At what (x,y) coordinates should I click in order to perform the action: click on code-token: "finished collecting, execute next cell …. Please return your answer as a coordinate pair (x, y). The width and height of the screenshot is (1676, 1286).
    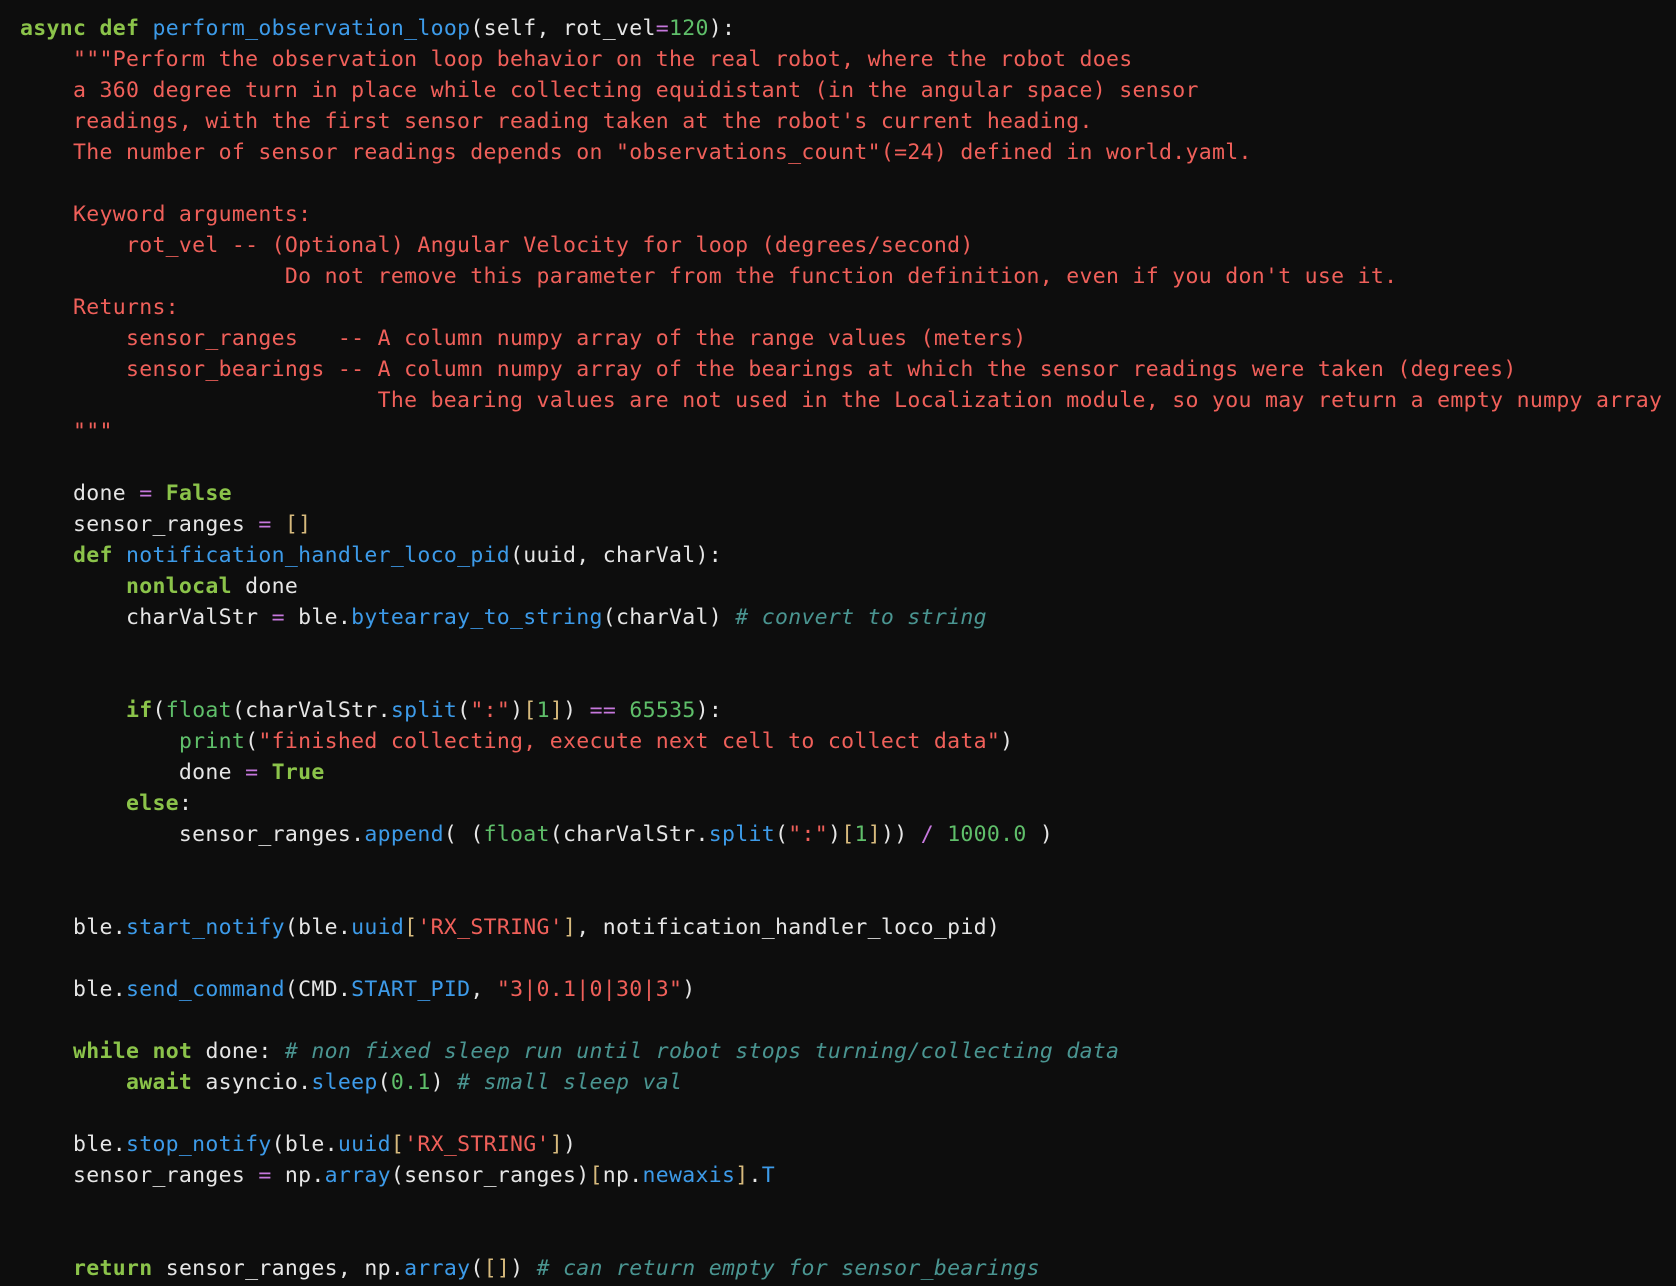
    Looking at the image, I should click on (629, 741).